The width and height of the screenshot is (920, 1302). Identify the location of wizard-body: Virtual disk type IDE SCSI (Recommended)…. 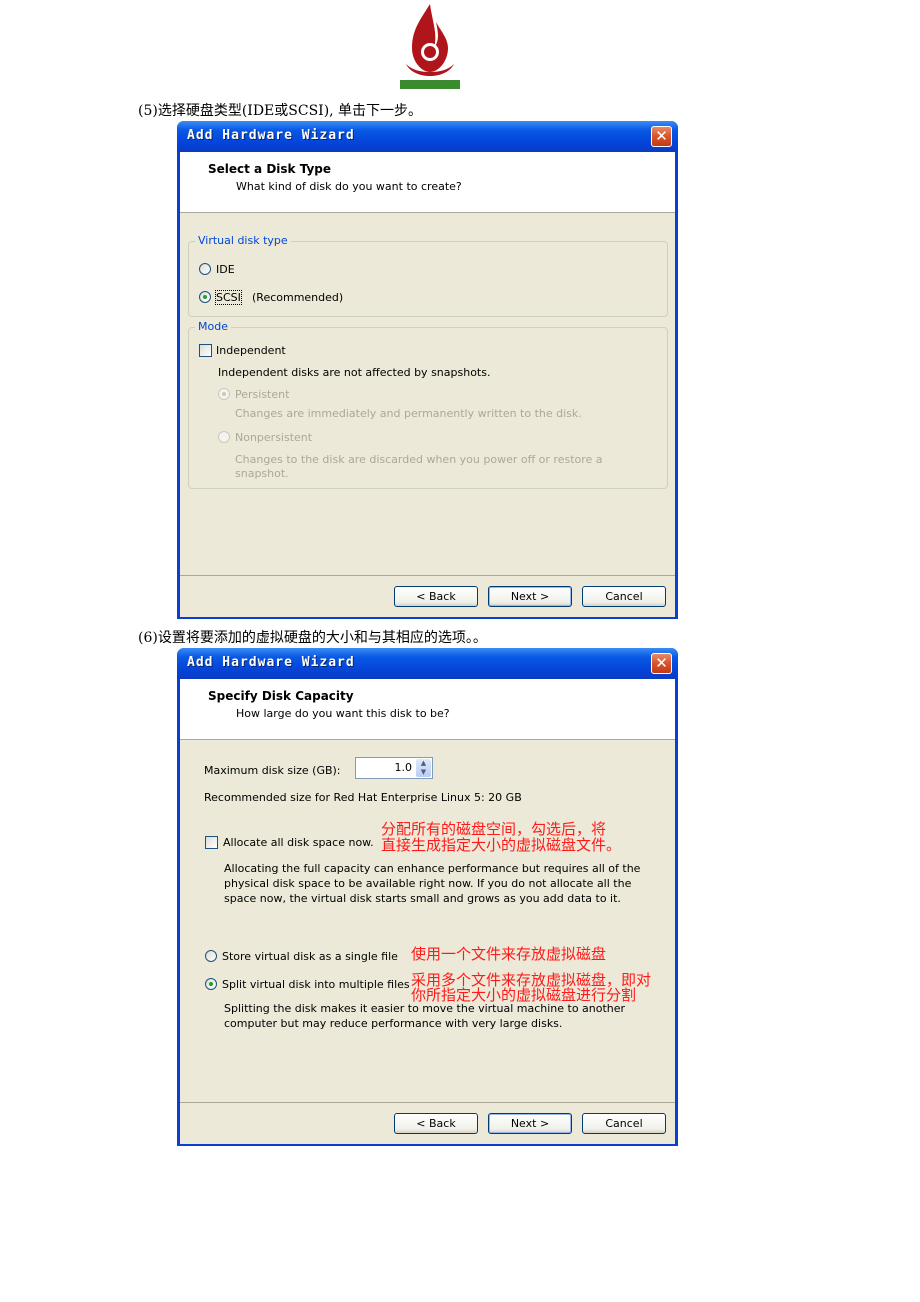
(427, 394).